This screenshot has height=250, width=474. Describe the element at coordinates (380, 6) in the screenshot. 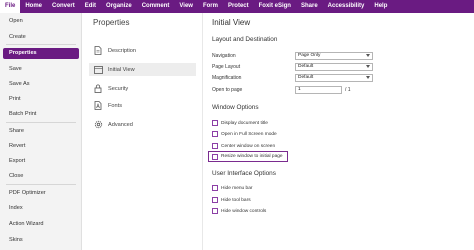

I see `menu-help: Help` at that location.